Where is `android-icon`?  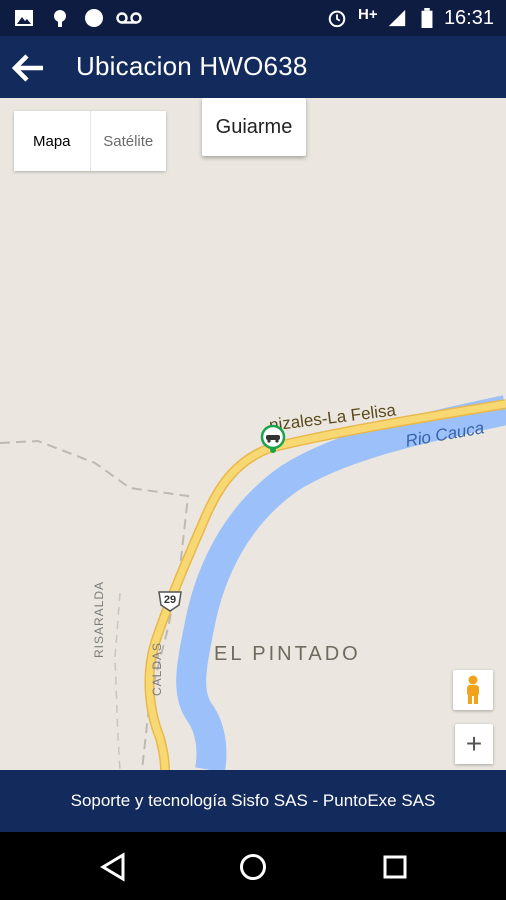 android-icon is located at coordinates (60, 18).